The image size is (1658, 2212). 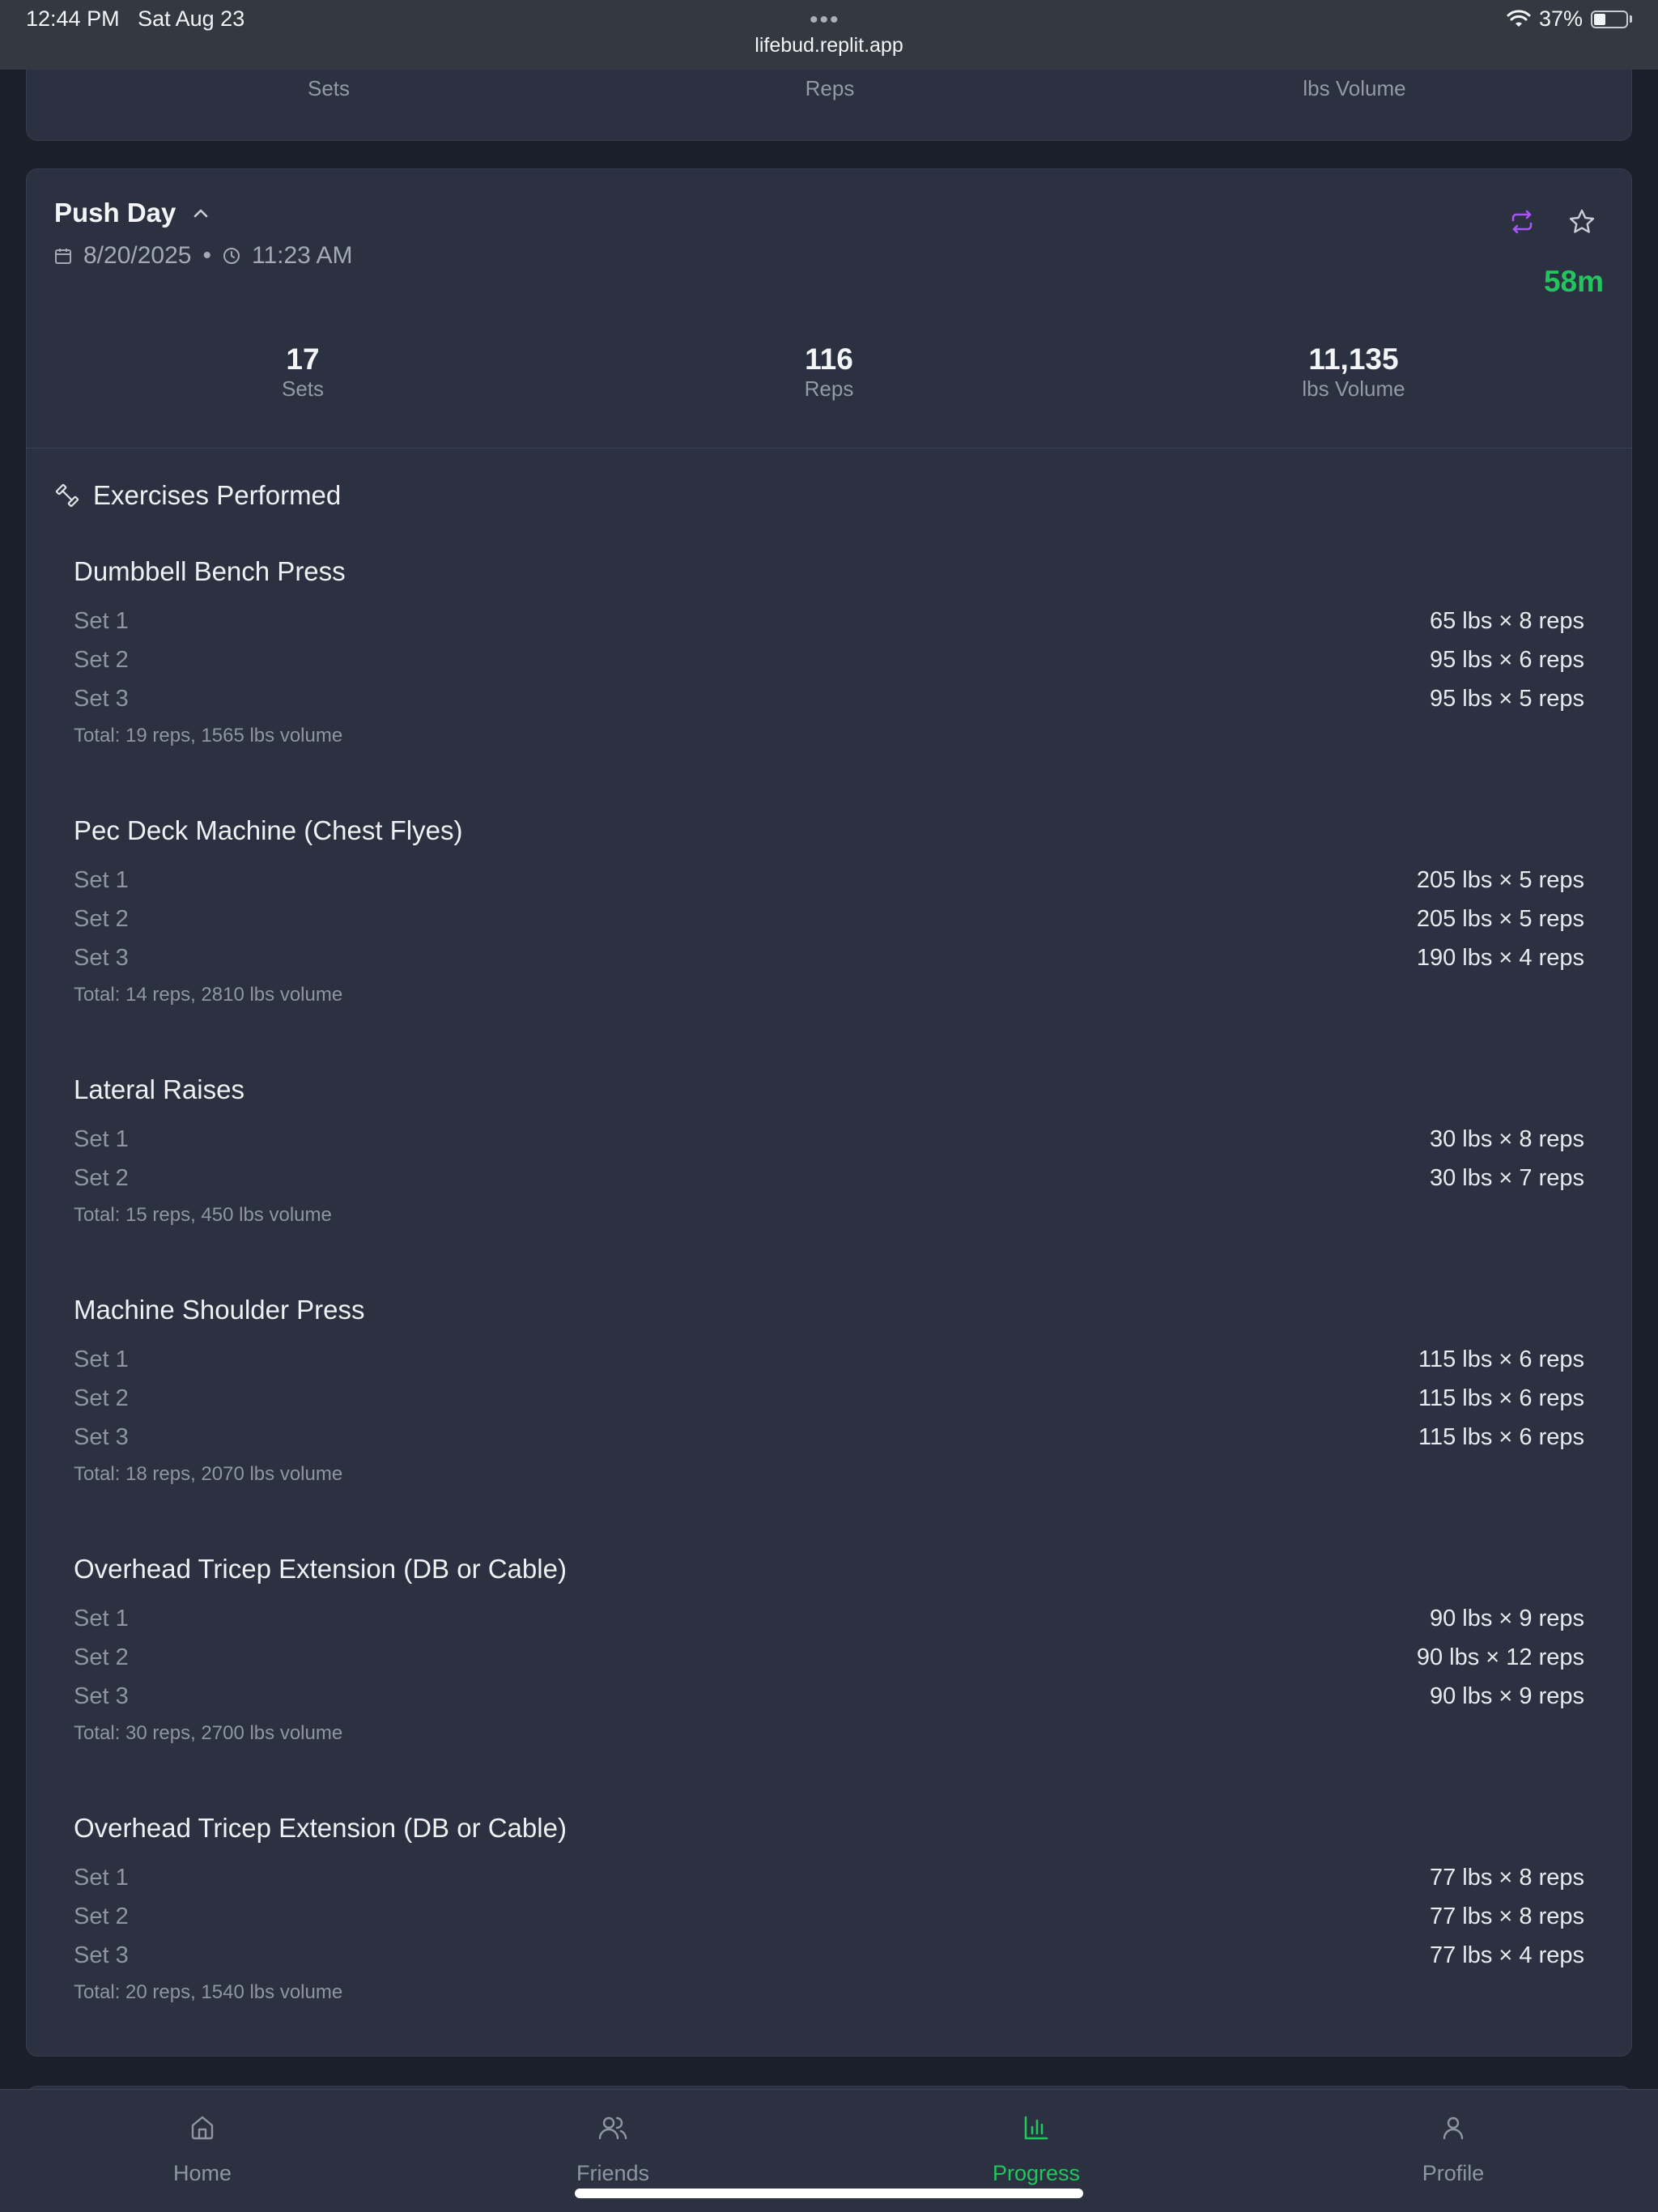 I want to click on stat-value: 17, so click(x=303, y=359).